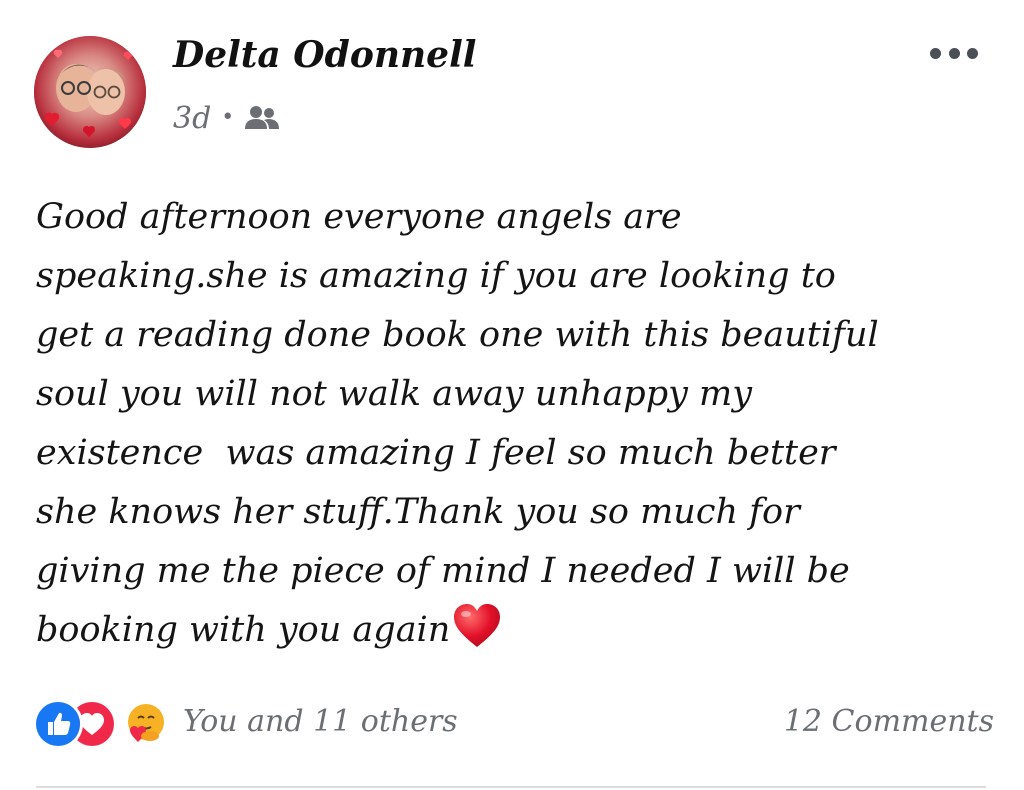 The width and height of the screenshot is (1024, 790). What do you see at coordinates (192, 118) in the screenshot?
I see `post-time: 3d` at bounding box center [192, 118].